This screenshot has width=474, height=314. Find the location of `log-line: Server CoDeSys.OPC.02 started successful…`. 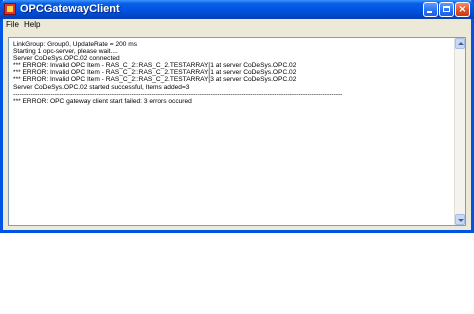

log-line: Server CoDeSys.OPC.02 started successful… is located at coordinates (101, 87).